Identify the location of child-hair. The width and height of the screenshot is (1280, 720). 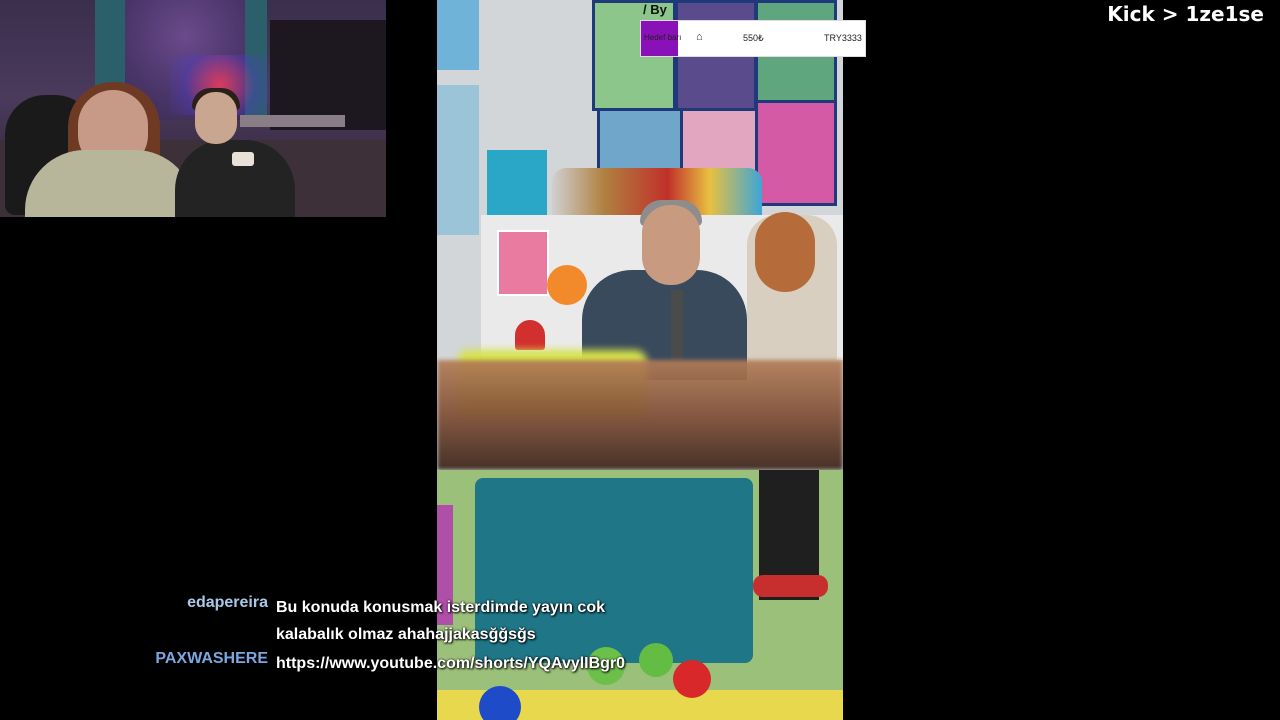
(785, 252).